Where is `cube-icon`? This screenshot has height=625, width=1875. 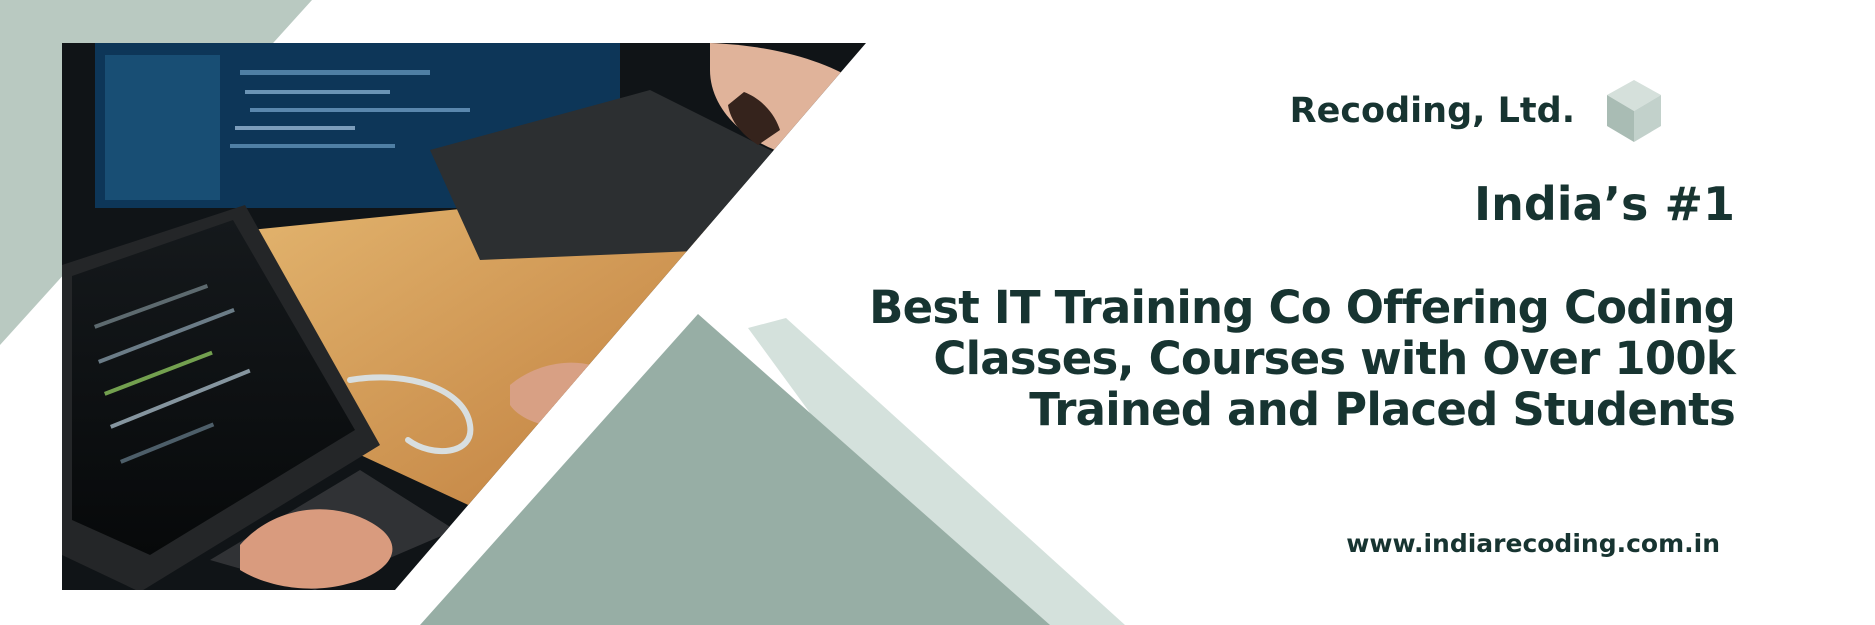
cube-icon is located at coordinates (1634, 111).